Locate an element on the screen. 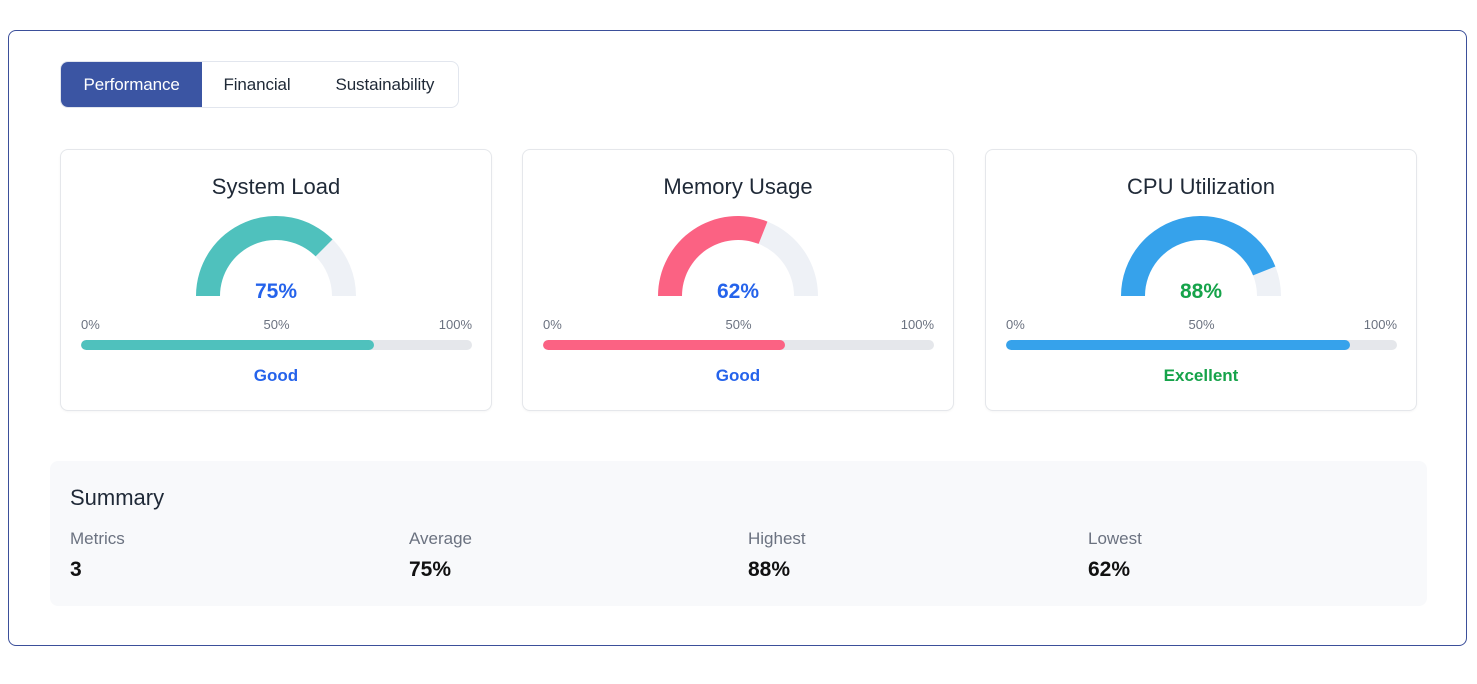  card-title: CPU Utilization is located at coordinates (1201, 186).